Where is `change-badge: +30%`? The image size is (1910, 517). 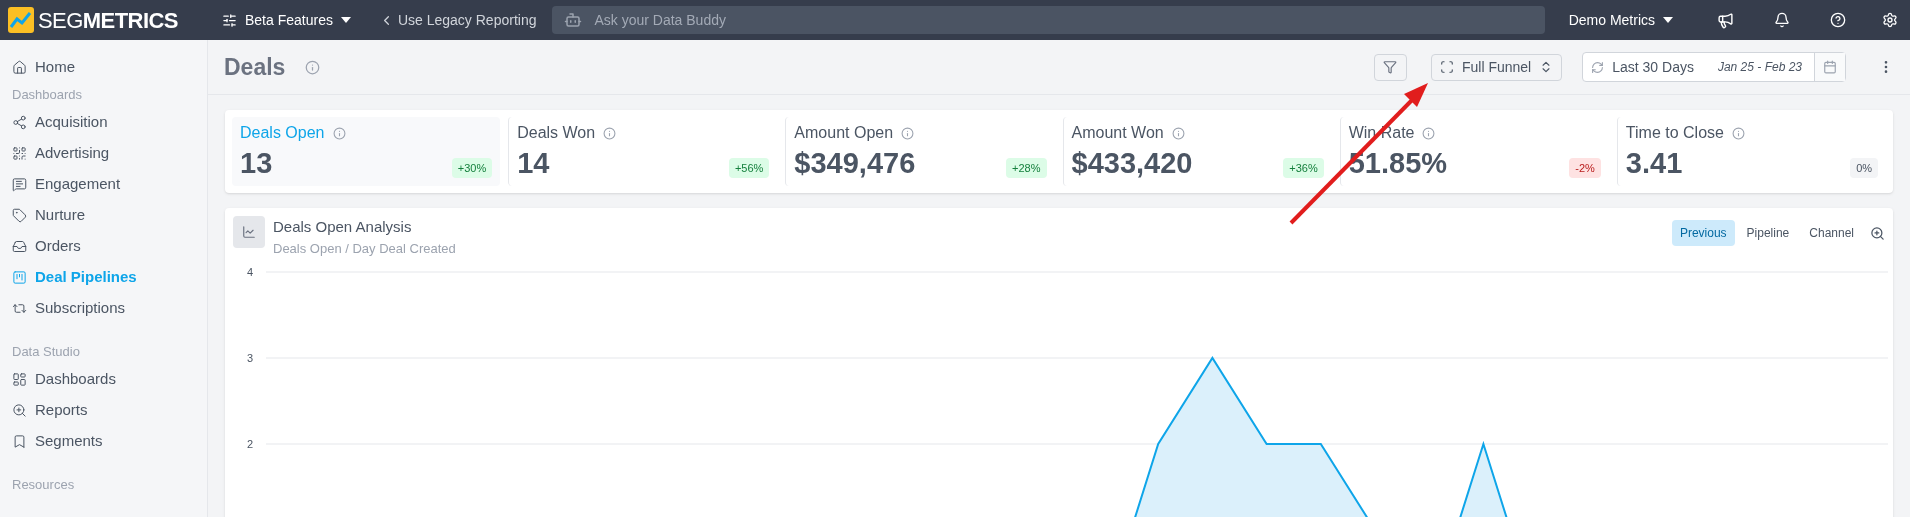
change-badge: +30% is located at coordinates (472, 167).